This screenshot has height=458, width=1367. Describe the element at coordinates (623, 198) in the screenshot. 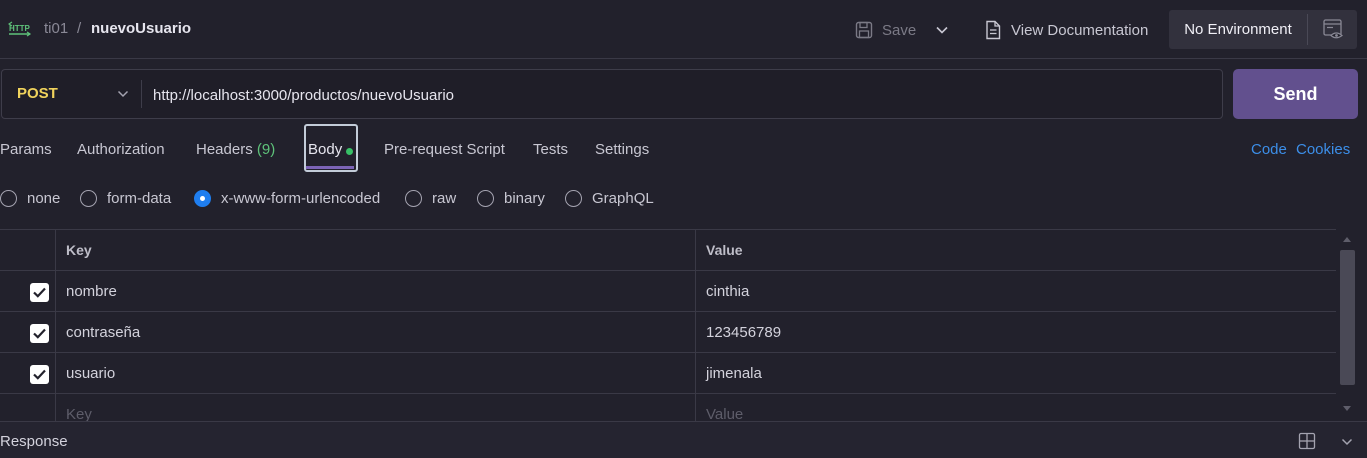

I see `radio-label: GraphQL` at that location.